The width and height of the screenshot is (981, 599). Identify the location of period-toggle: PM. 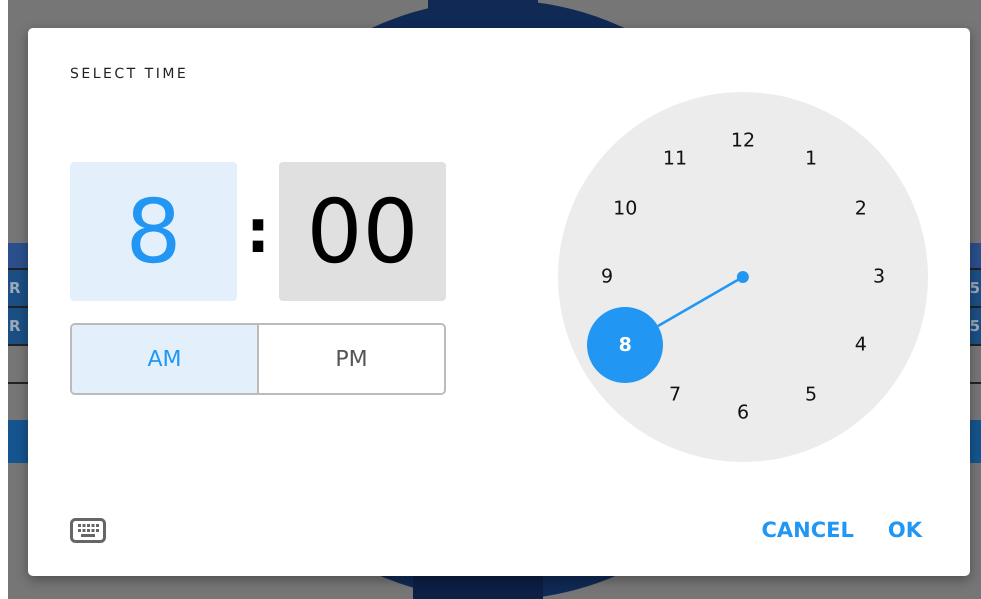
(350, 359).